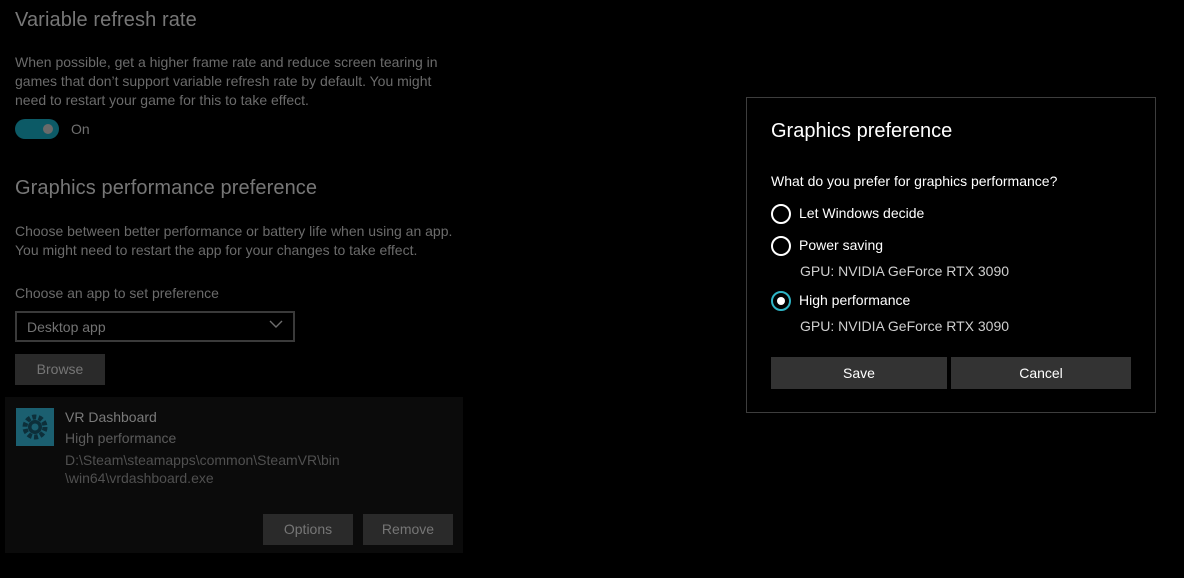 This screenshot has width=1184, height=578. I want to click on browse-button: Browse, so click(60, 369).